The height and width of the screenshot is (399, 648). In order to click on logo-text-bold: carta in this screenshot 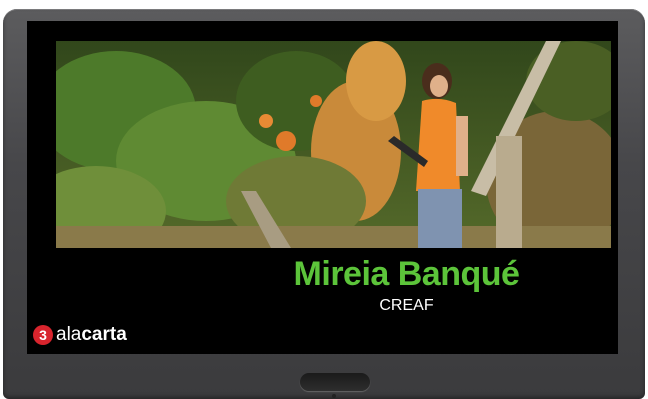, I will do `click(104, 334)`.